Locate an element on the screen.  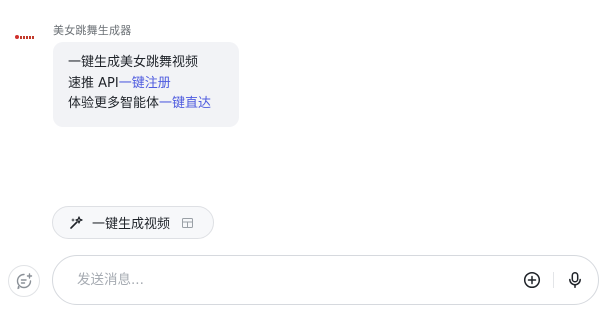
message-input is located at coordinates (298, 280).